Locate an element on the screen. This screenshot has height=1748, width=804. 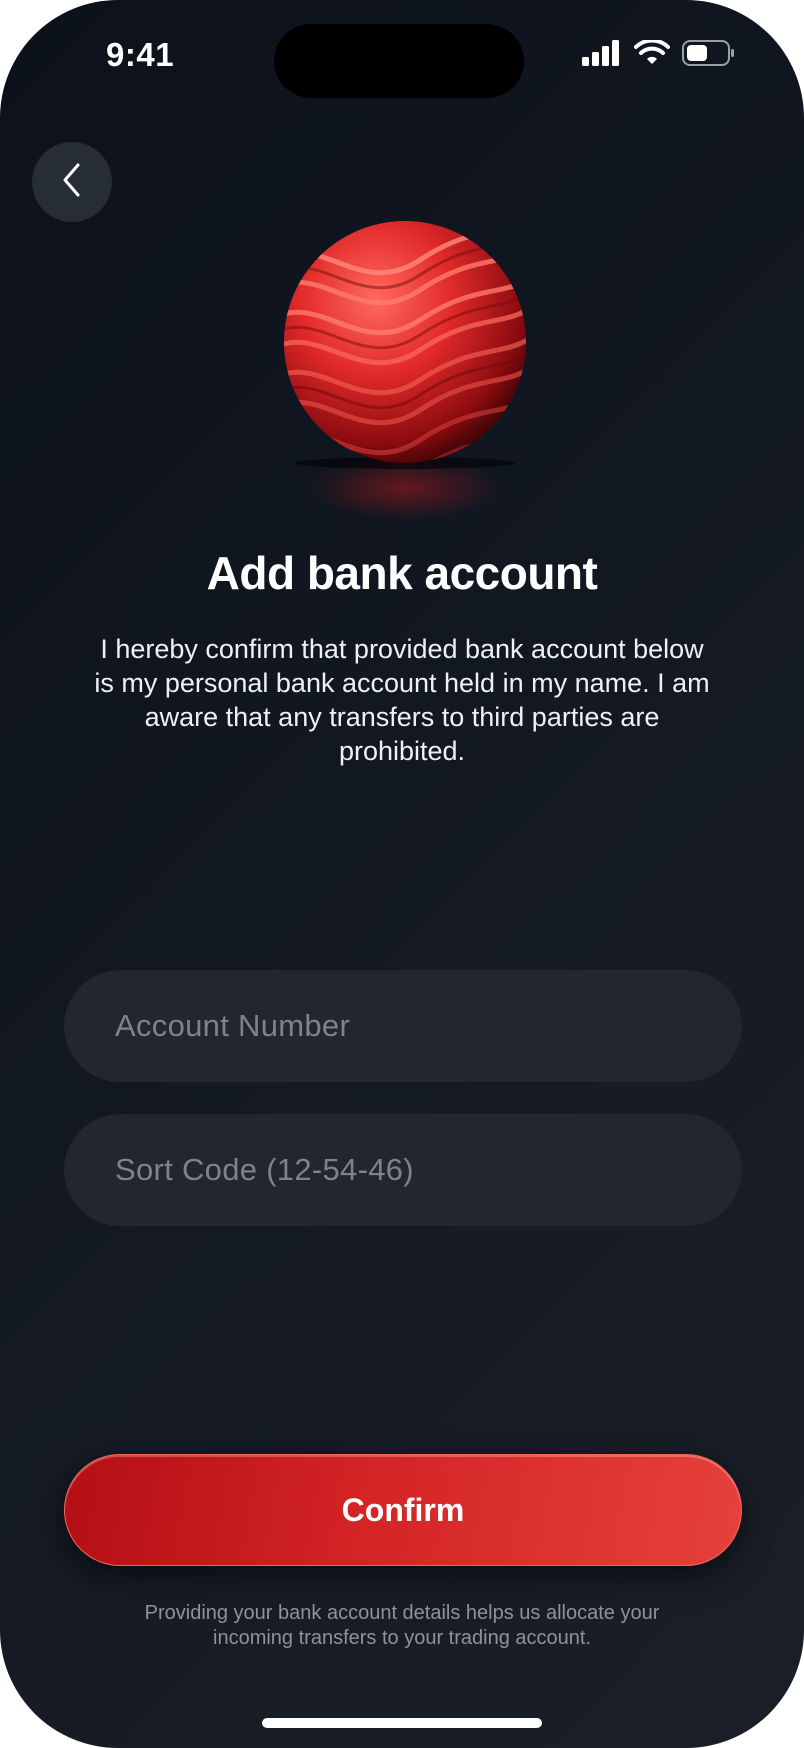
cellular-signal-icon is located at coordinates (602, 55).